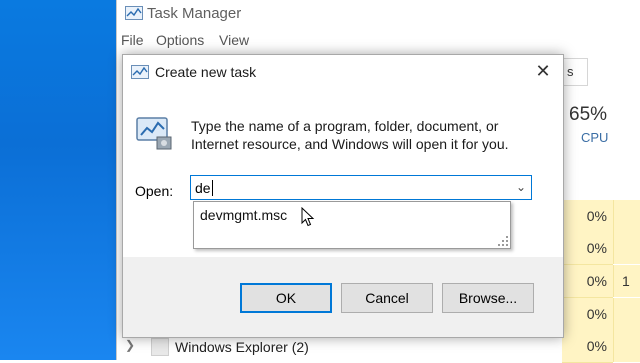  Describe the element at coordinates (180, 40) in the screenshot. I see `menu-options: Options` at that location.